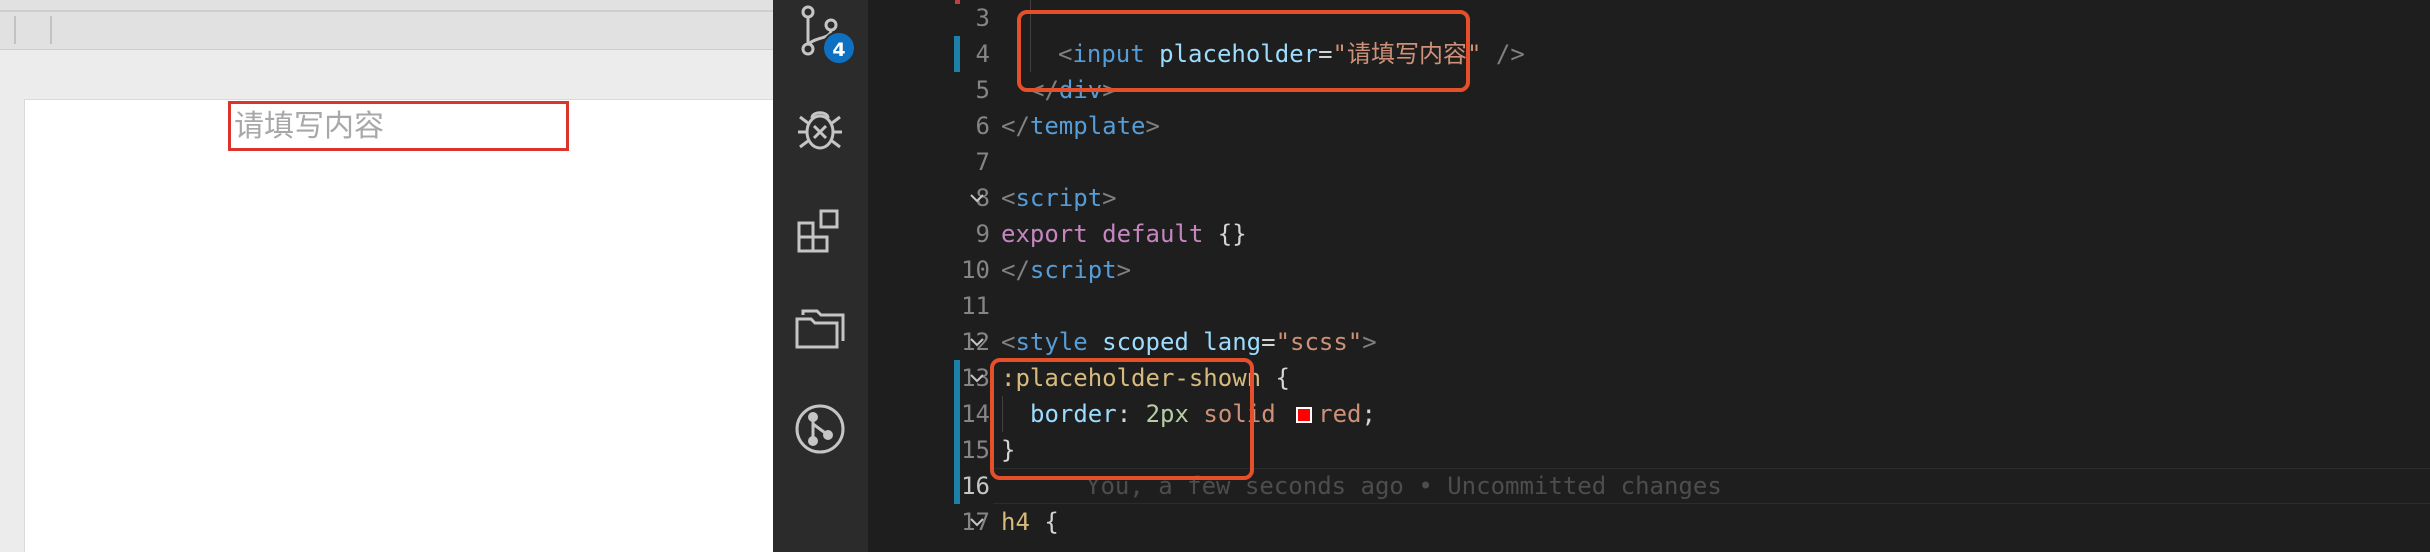 The image size is (2430, 552). Describe the element at coordinates (975, 486) in the screenshot. I see `line-number: 16` at that location.